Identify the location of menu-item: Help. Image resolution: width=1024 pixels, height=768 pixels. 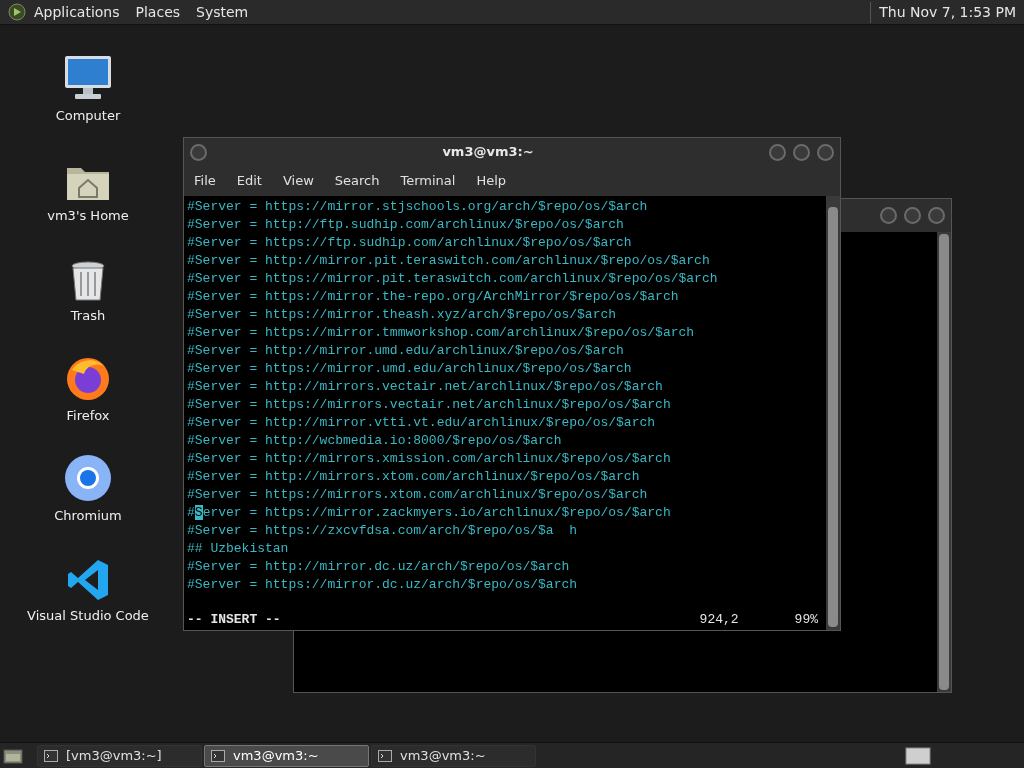
(491, 181).